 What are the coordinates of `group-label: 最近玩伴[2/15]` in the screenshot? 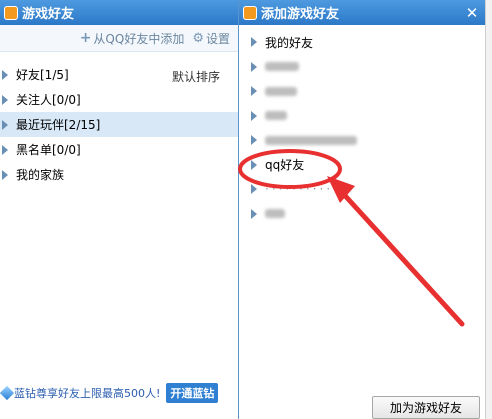 It's located at (58, 125).